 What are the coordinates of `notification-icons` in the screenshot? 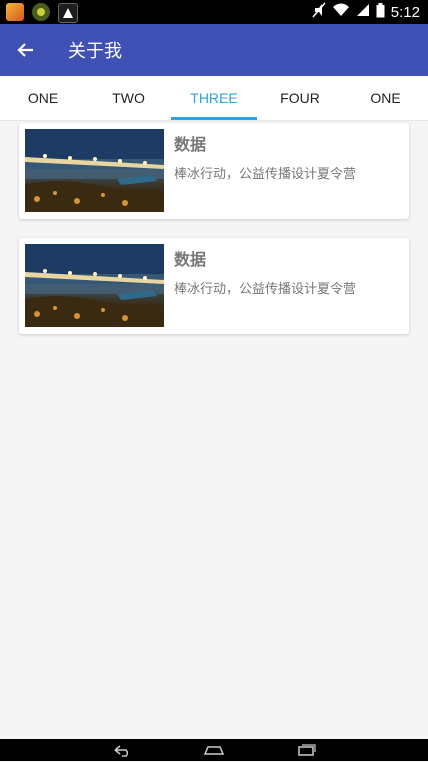 It's located at (42, 13).